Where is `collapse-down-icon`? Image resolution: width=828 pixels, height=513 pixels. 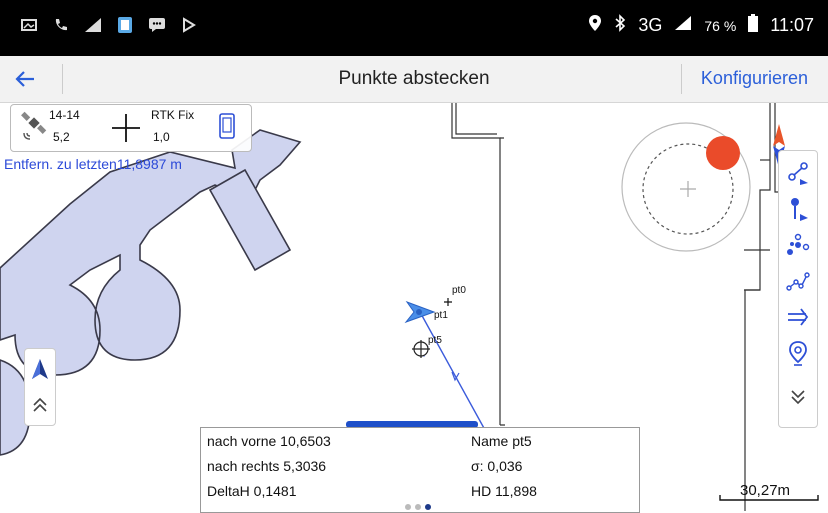 collapse-down-icon is located at coordinates (798, 397).